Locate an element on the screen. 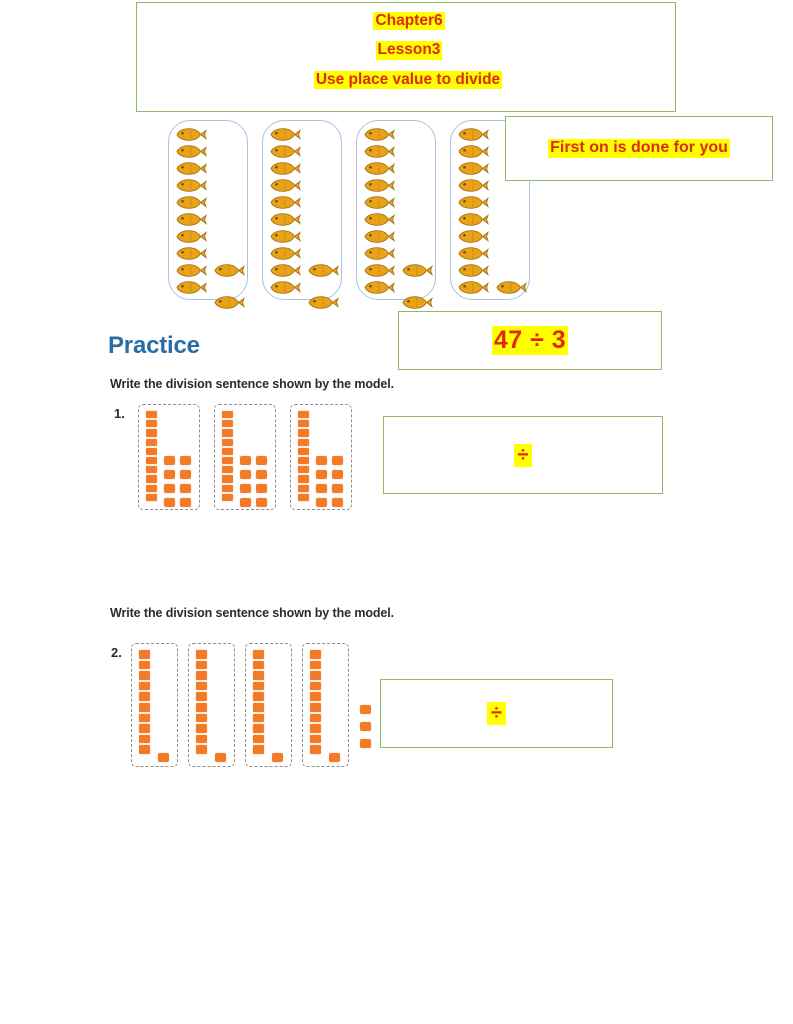 The image size is (793, 1024). loose-unit-cubes is located at coordinates (365, 726).